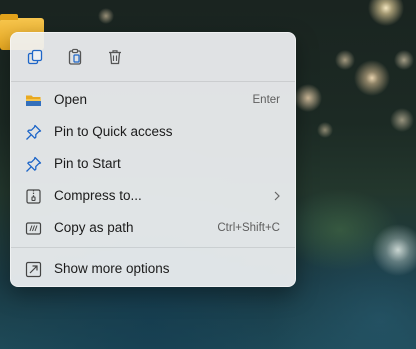  I want to click on menu-item-label: Copy as path, so click(94, 227).